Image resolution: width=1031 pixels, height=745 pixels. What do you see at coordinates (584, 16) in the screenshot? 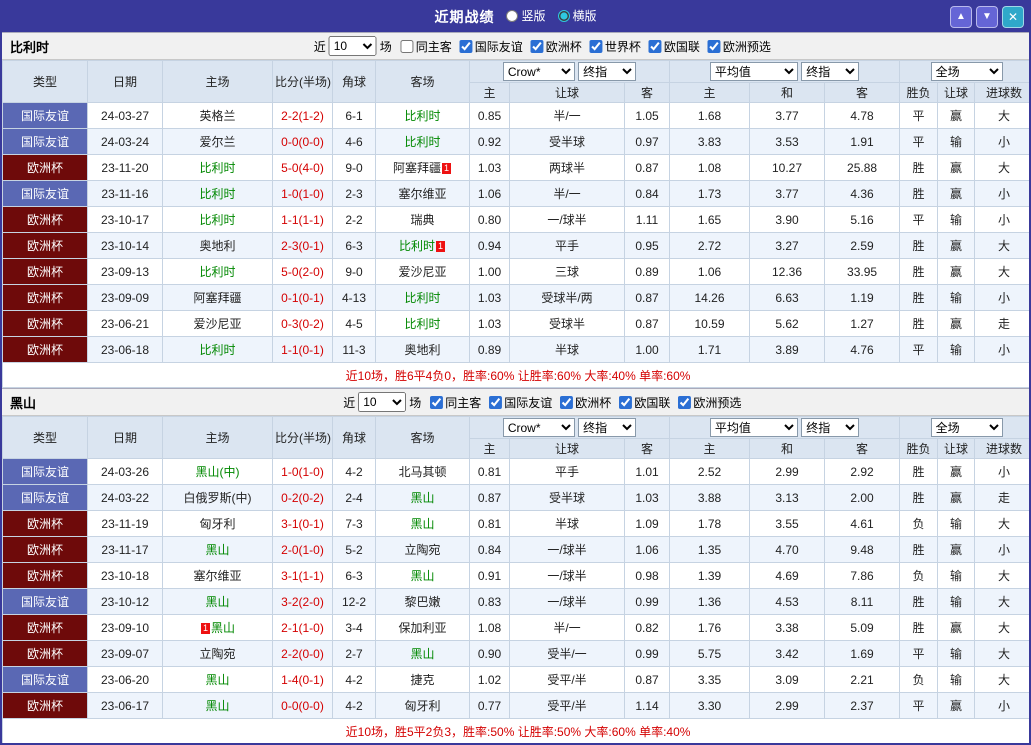
I see `layout-radio-label: 横版` at bounding box center [584, 16].